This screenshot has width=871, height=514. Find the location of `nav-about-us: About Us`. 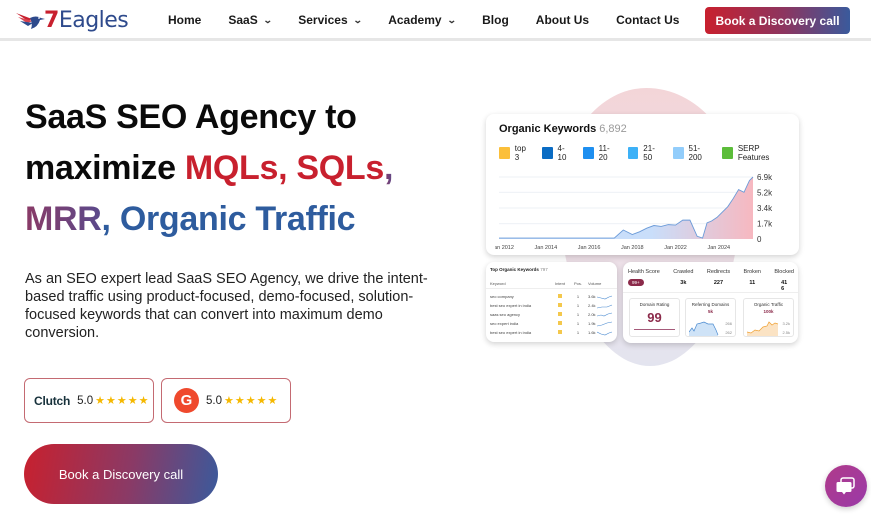

nav-about-us: About Us is located at coordinates (562, 20).